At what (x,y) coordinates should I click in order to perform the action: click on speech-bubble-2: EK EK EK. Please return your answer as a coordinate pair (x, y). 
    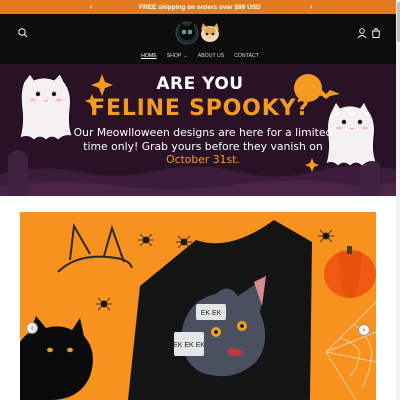
    Looking at the image, I should click on (189, 345).